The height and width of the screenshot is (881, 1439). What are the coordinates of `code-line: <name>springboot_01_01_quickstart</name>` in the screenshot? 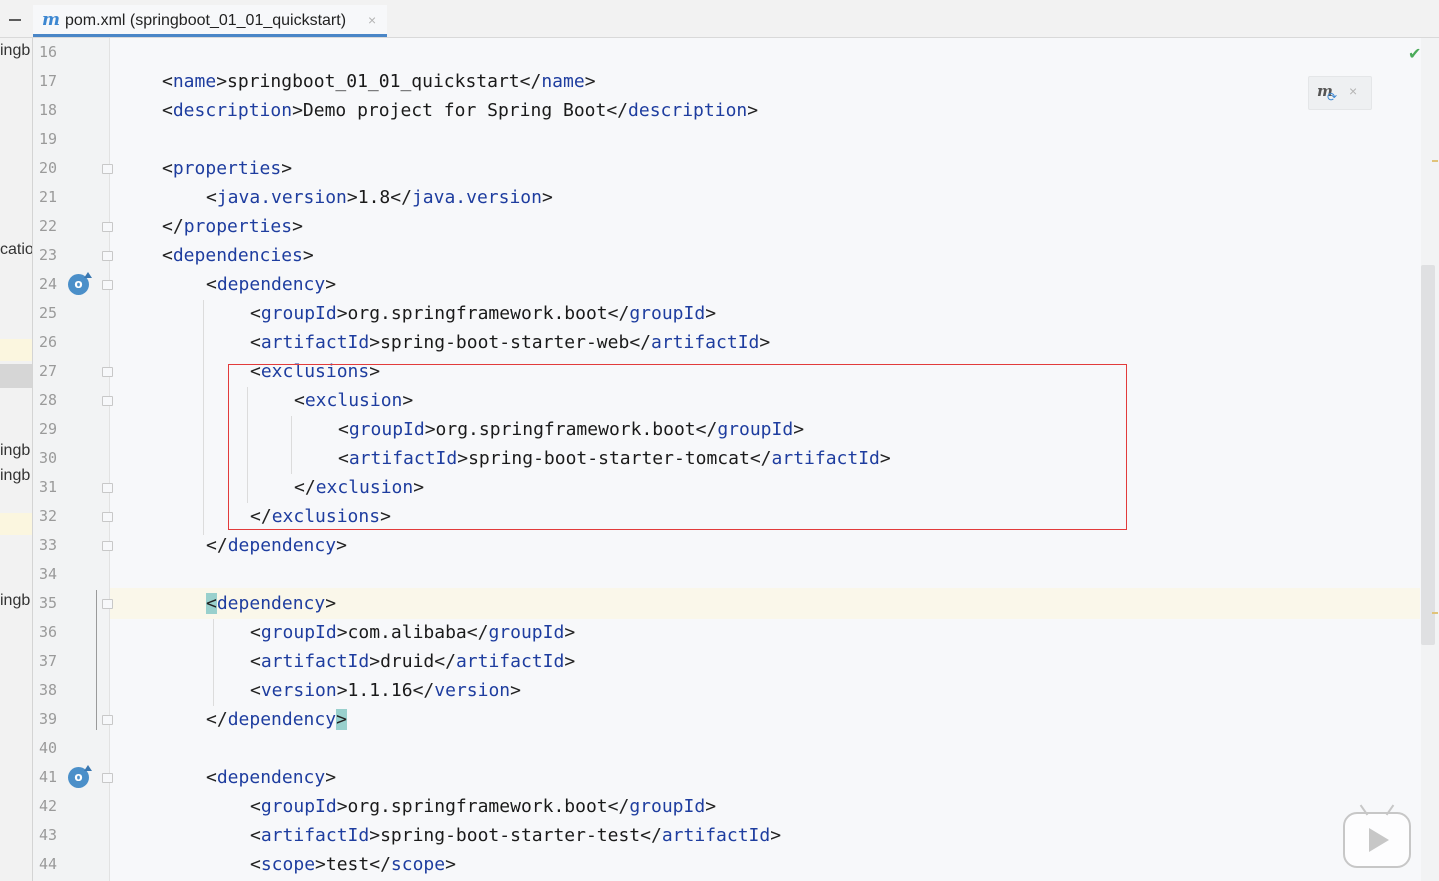 It's located at (379, 81).